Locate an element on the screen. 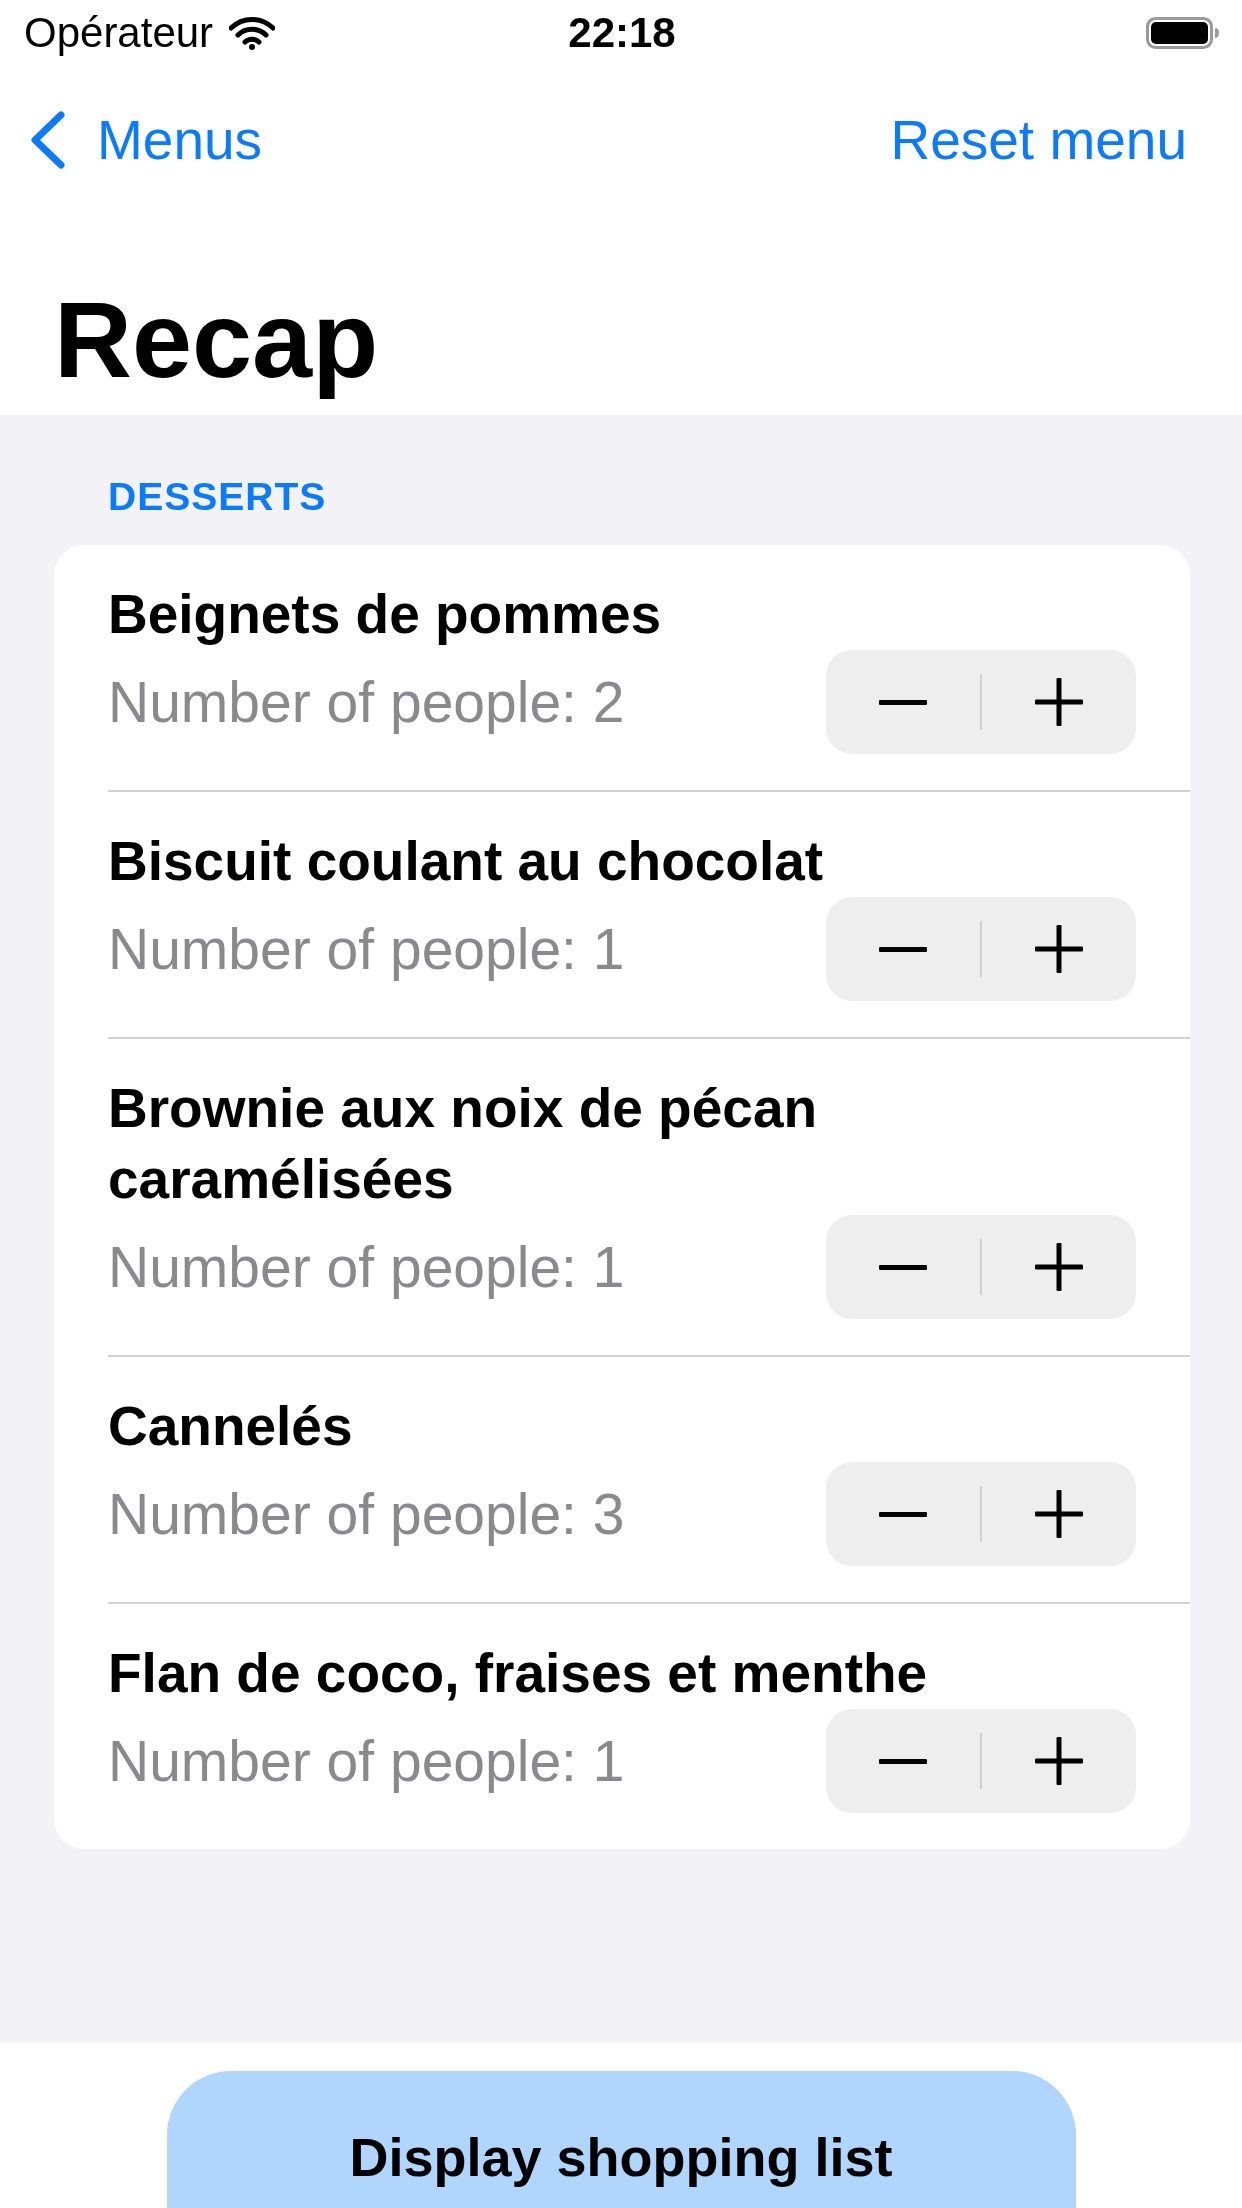  people-count: Number of people: 3 is located at coordinates (366, 1514).